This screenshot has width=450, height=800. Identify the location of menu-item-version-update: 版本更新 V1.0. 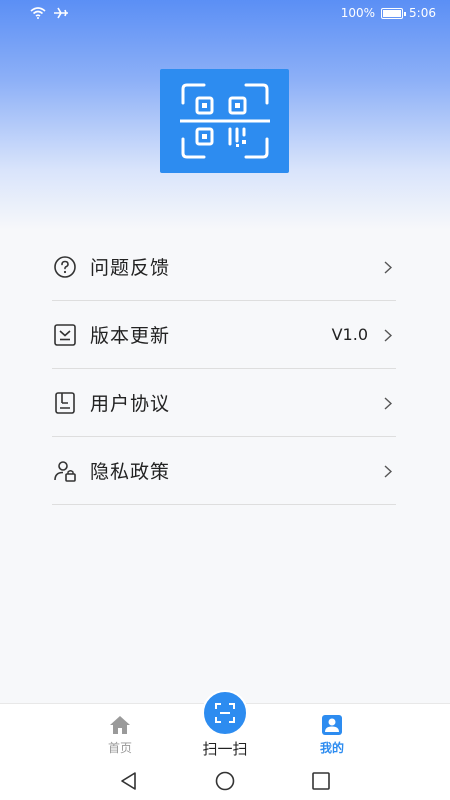
(224, 335).